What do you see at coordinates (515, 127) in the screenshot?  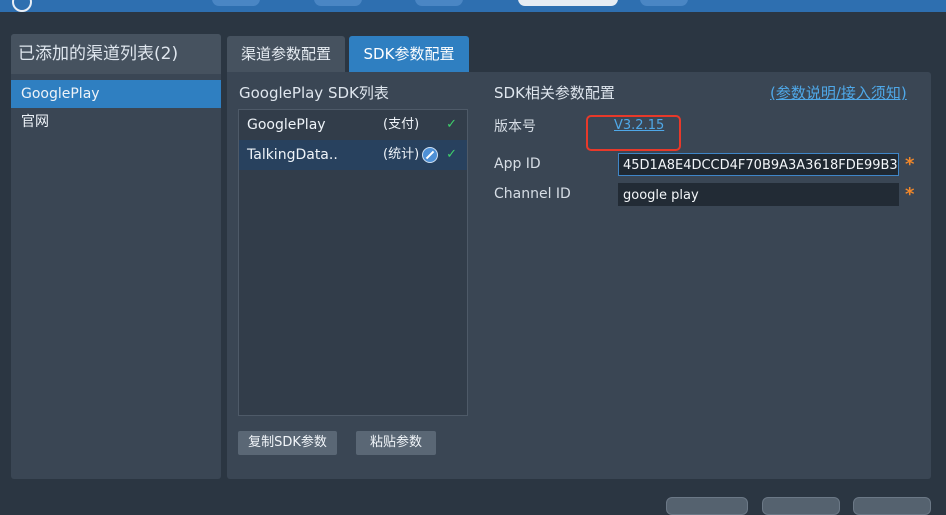 I see `version-label: 版本号` at bounding box center [515, 127].